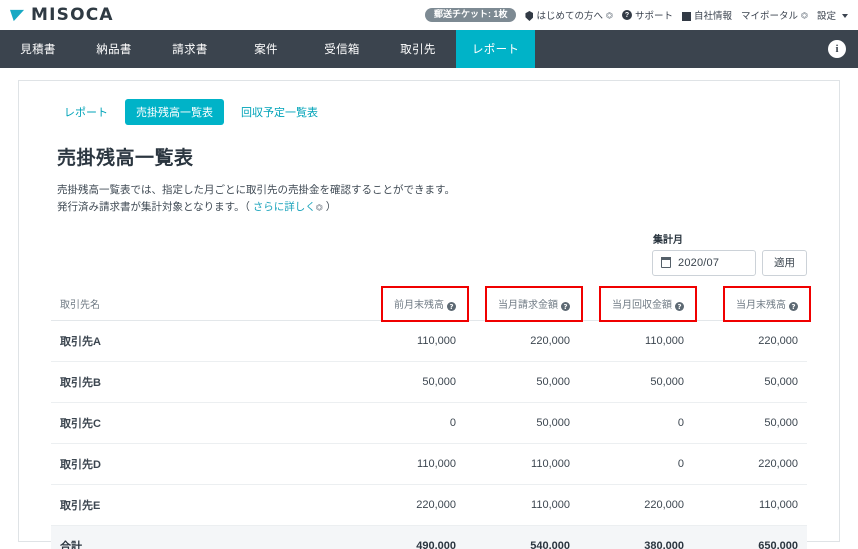  What do you see at coordinates (569, 15) in the screenshot?
I see `util-link-getting-started: はじめての方へ ⏣` at bounding box center [569, 15].